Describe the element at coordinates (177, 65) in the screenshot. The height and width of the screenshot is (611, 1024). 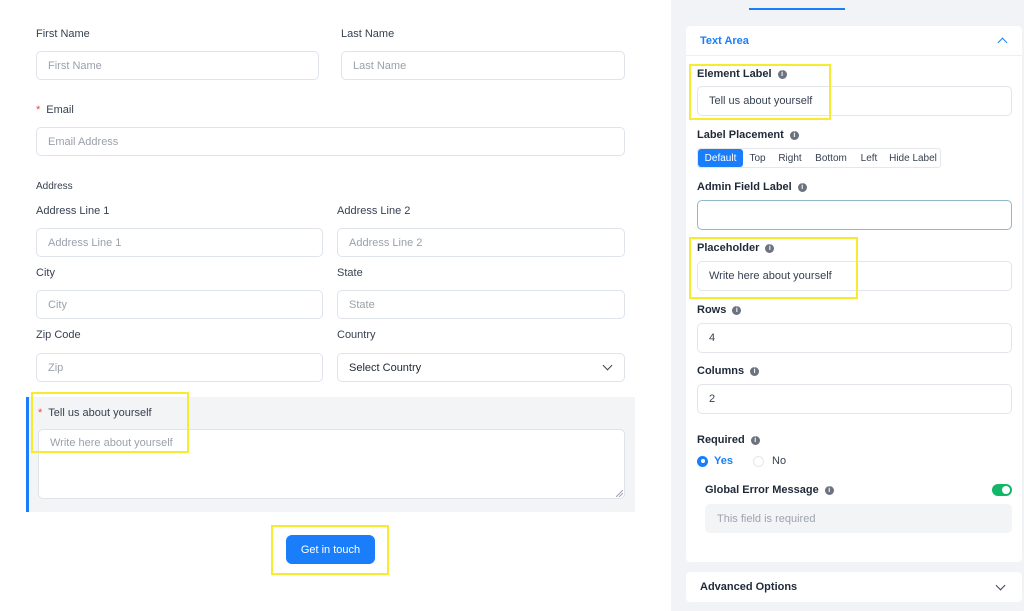
I see `first-name-input: First Name` at that location.